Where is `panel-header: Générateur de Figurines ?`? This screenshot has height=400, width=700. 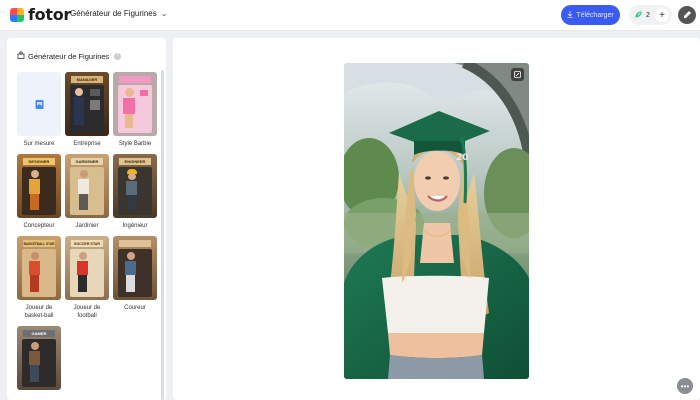 panel-header: Générateur de Figurines ? is located at coordinates (69, 56).